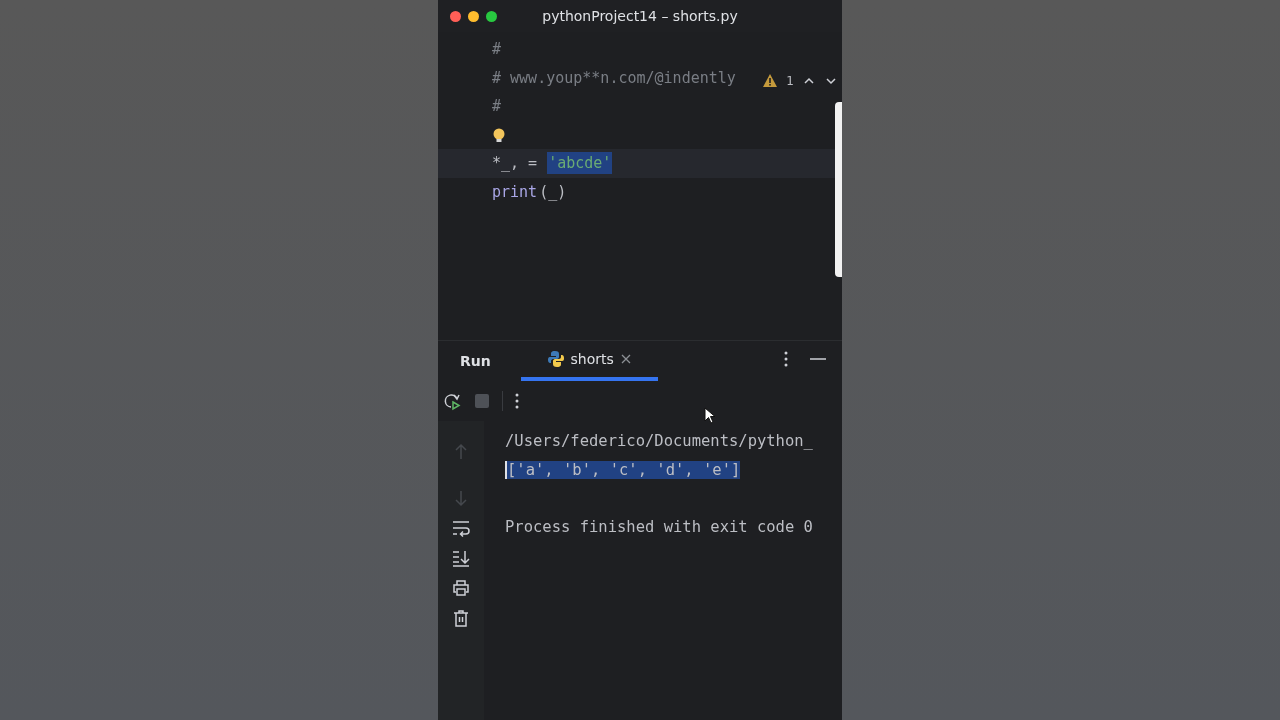 This screenshot has height=720, width=1280. What do you see at coordinates (515, 192) in the screenshot?
I see `code-text: print` at bounding box center [515, 192].